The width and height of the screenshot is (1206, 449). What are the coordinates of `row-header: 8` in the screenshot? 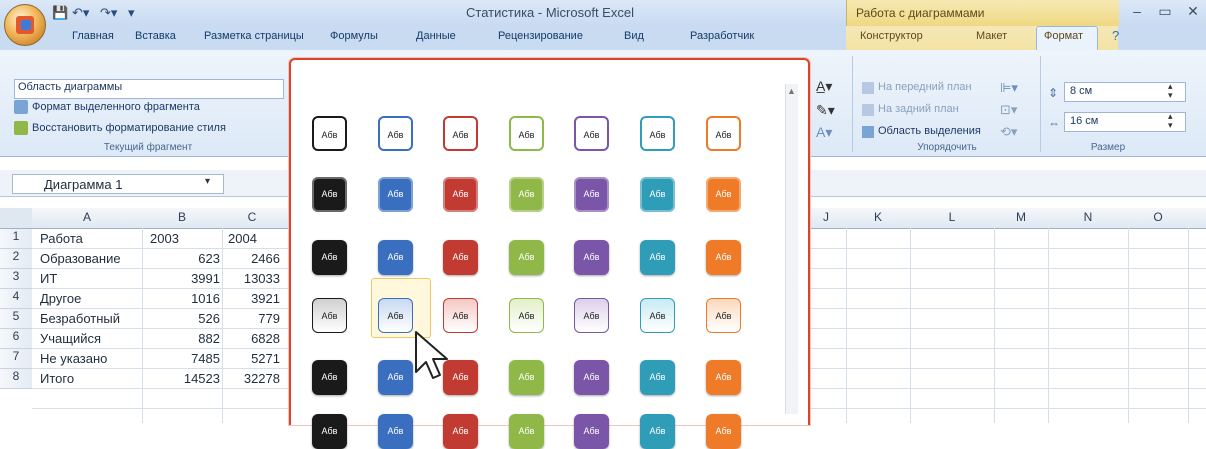 It's located at (16, 379).